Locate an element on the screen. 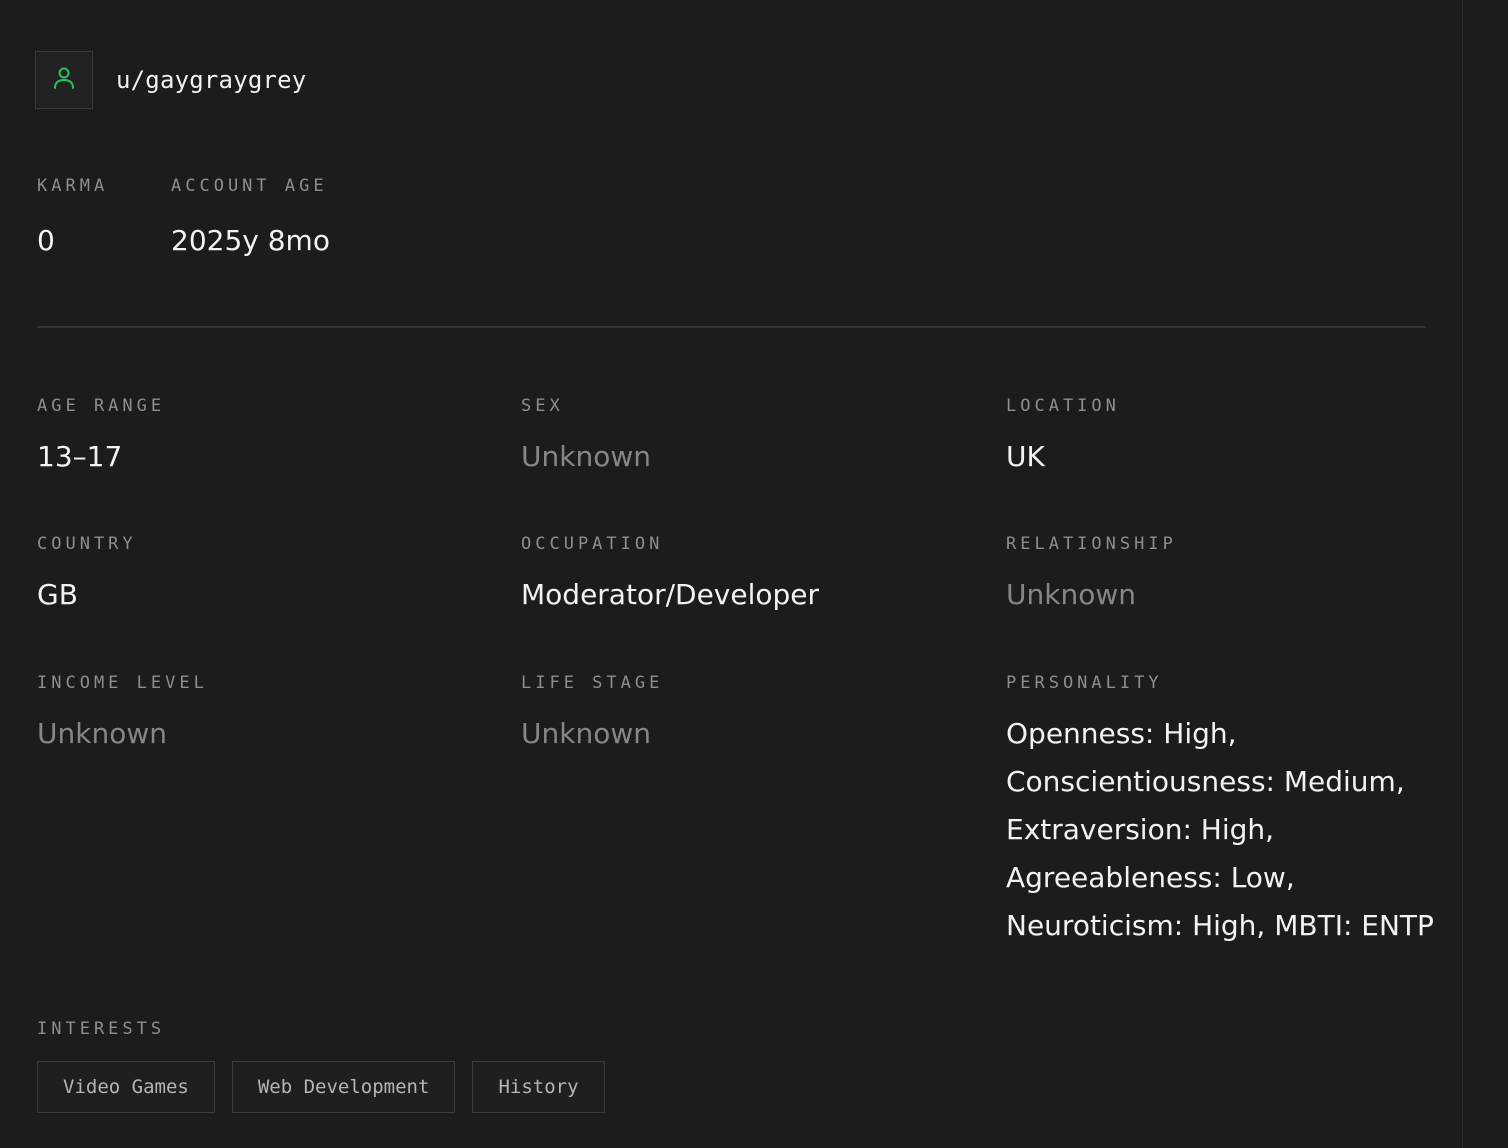  interests-label: INTERESTS is located at coordinates (101, 1029).